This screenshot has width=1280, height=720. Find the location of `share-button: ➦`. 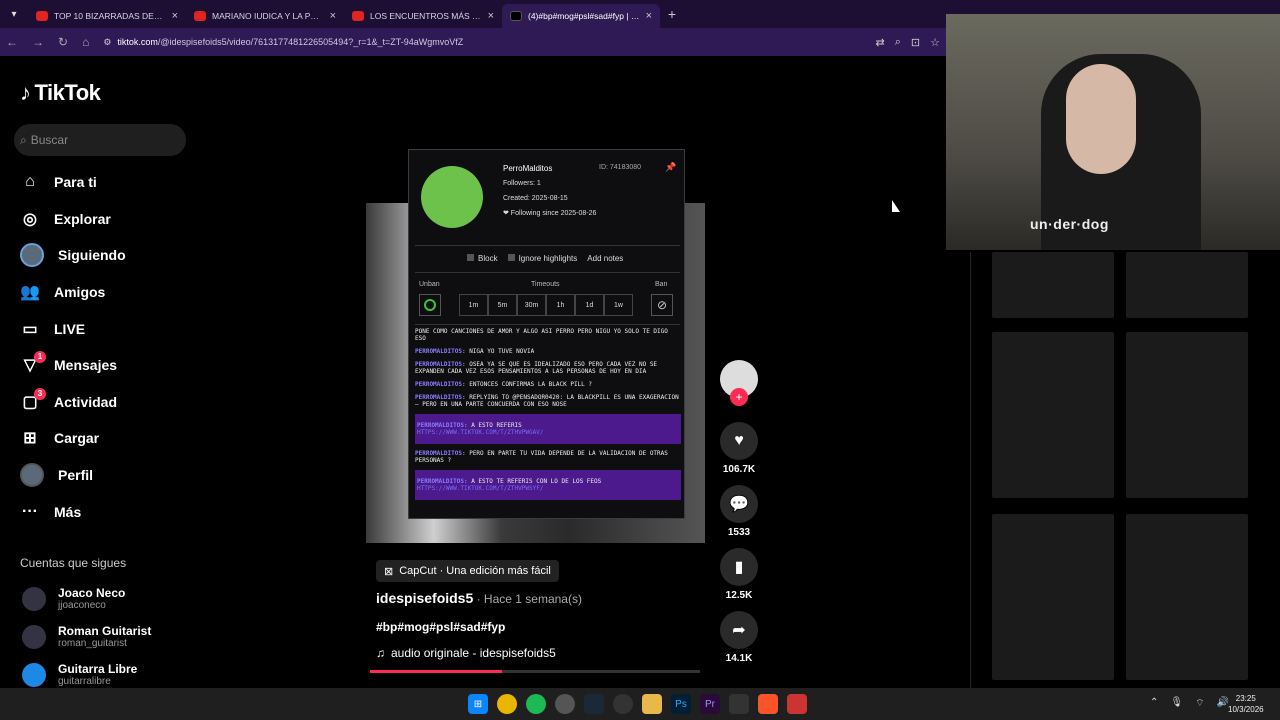

share-button: ➦ is located at coordinates (739, 630).